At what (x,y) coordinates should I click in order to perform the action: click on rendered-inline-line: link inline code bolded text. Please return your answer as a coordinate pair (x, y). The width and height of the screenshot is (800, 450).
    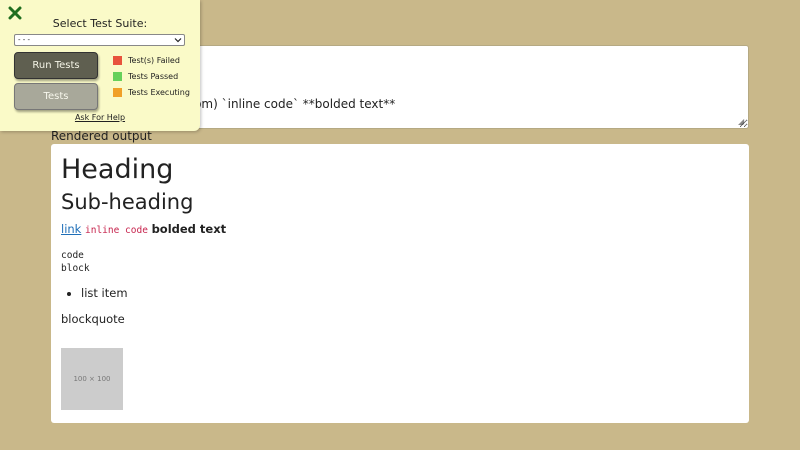
    Looking at the image, I should click on (400, 230).